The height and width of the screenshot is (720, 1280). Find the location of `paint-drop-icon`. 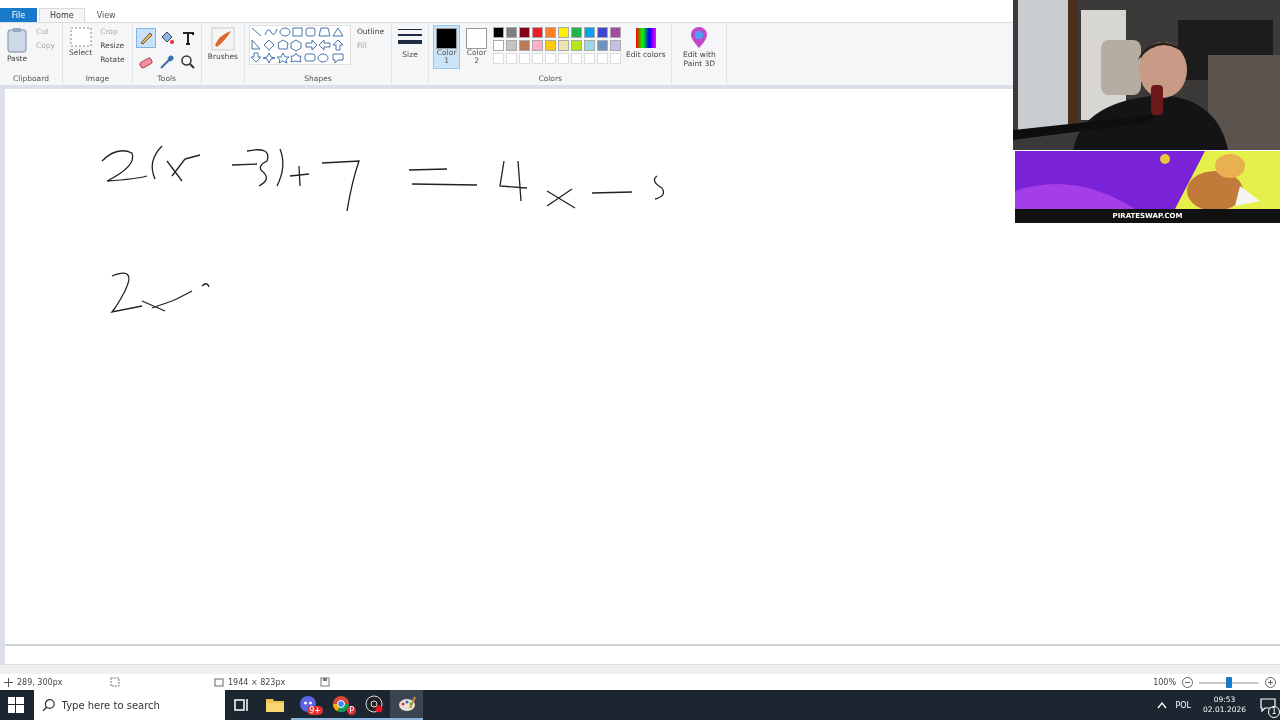

paint-drop-icon is located at coordinates (699, 38).